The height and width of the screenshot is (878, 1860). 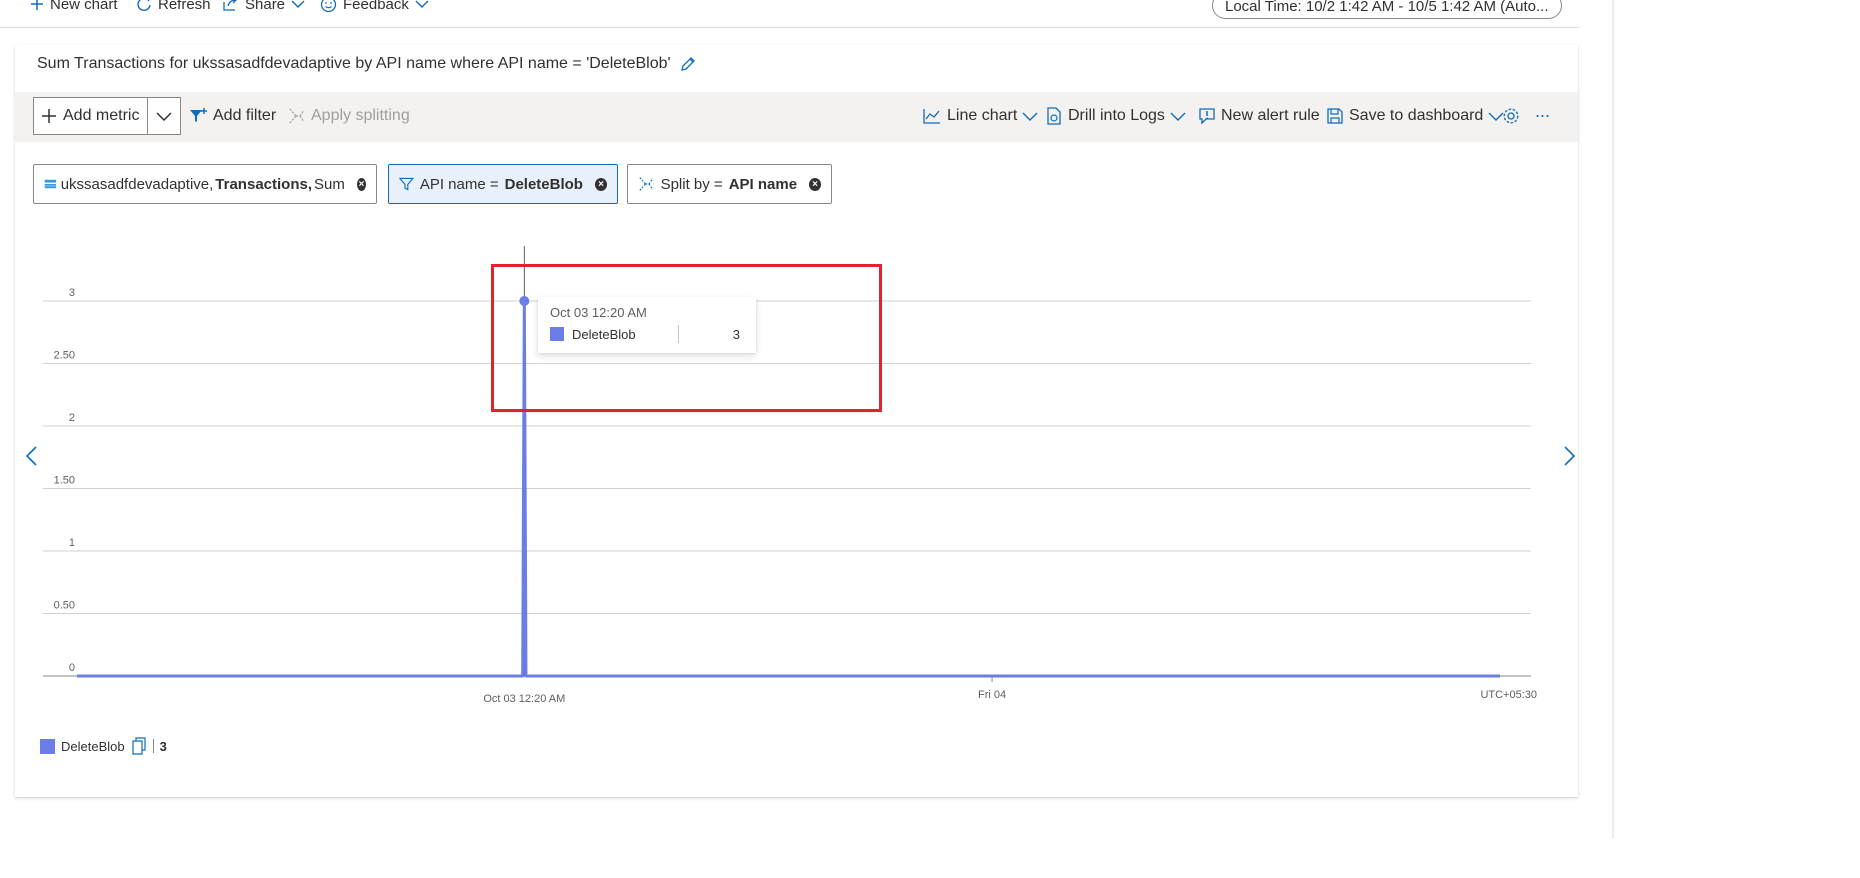 What do you see at coordinates (1613, 419) in the screenshot?
I see `pane-divider` at bounding box center [1613, 419].